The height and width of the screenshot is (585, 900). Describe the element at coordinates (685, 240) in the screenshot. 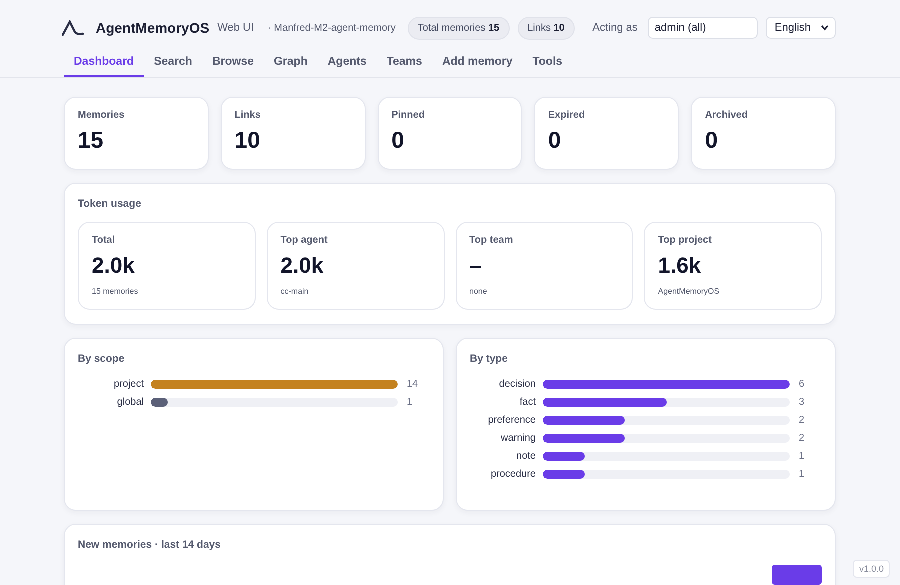

I see `token-label: Top project` at that location.